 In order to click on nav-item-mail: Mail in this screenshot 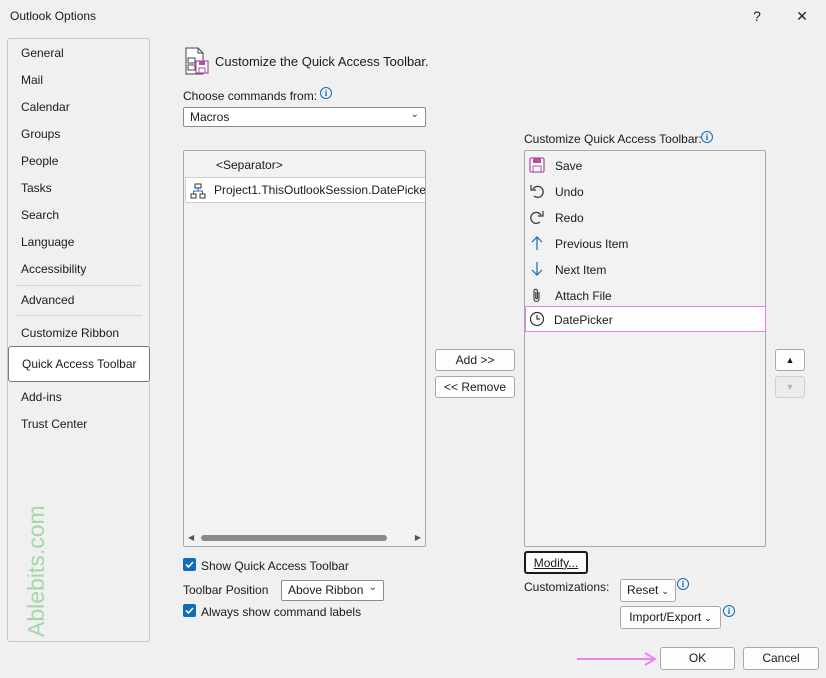, I will do `click(32, 80)`.